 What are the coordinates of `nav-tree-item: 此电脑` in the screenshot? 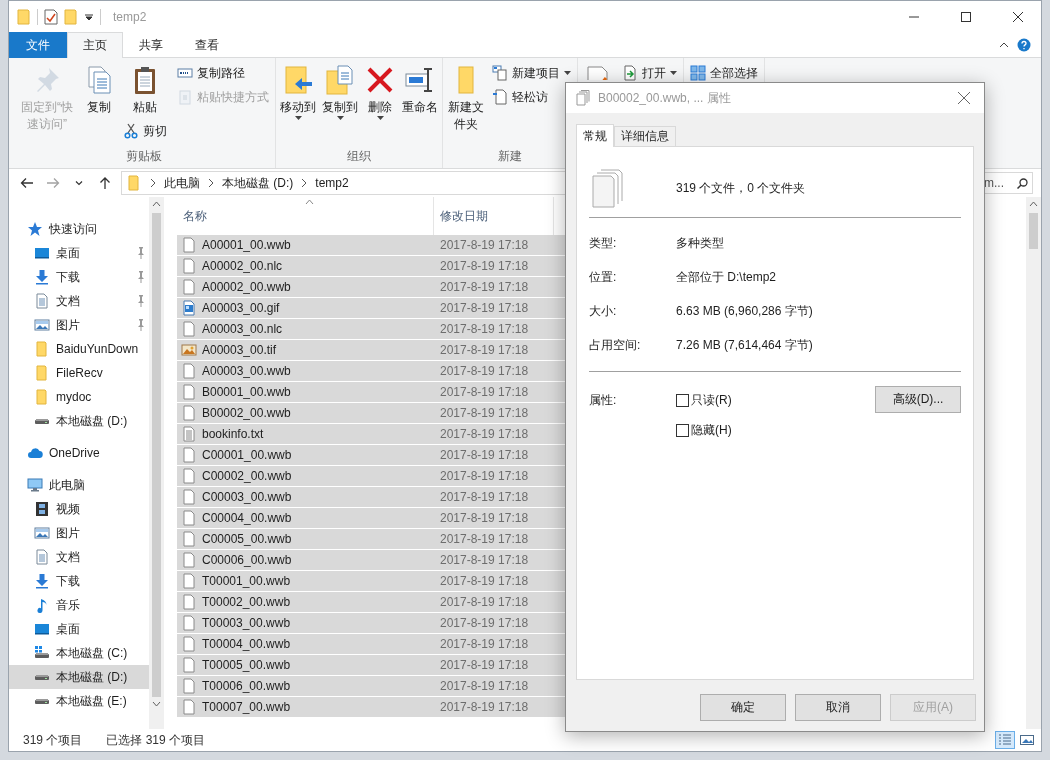 It's located at (79, 485).